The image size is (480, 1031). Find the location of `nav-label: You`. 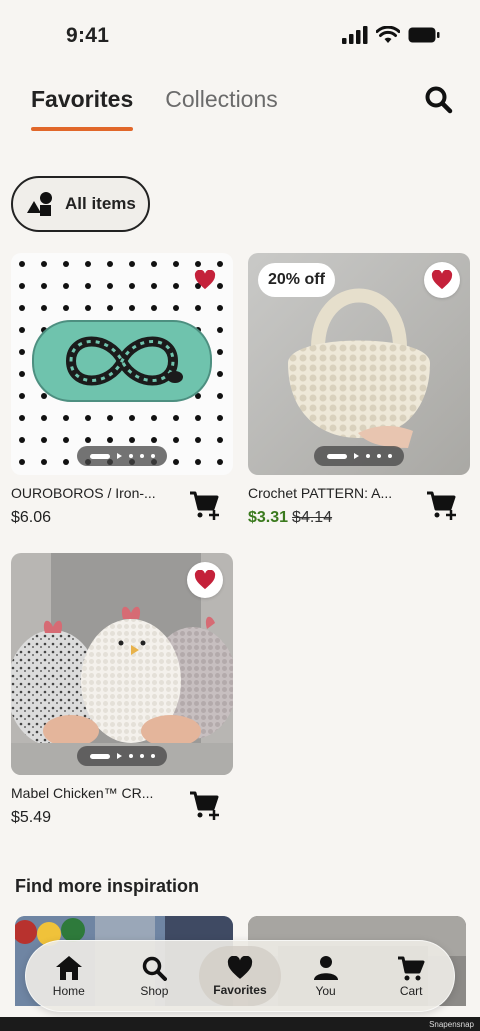

nav-label: You is located at coordinates (325, 990).